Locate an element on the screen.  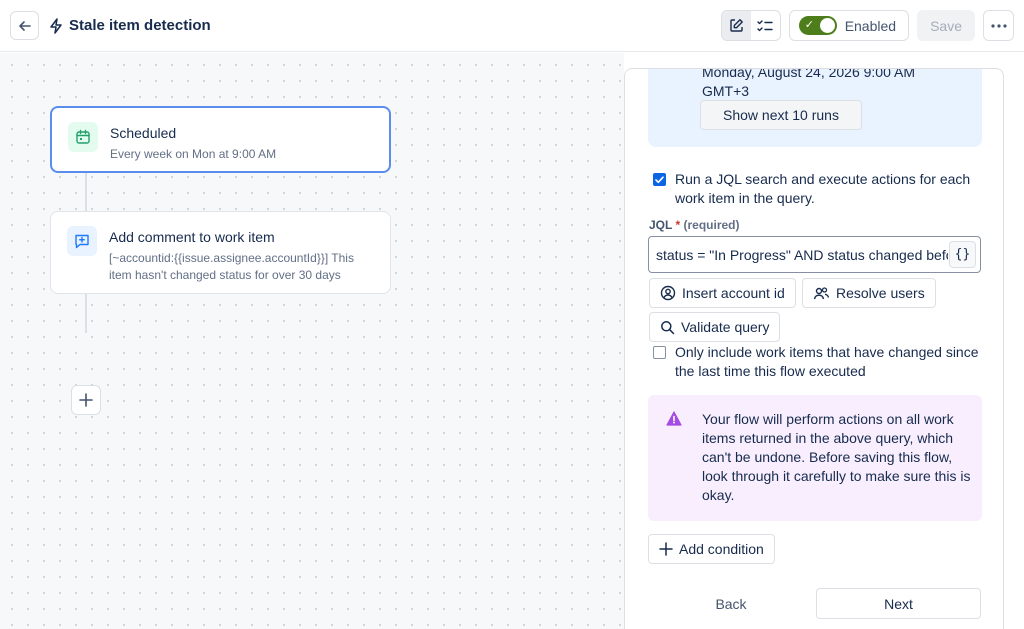
jql-field-label: JQL * (required) is located at coordinates (694, 225).